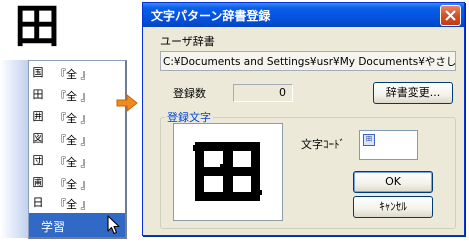 Image resolution: width=469 pixels, height=242 pixels. What do you see at coordinates (393, 207) in the screenshot?
I see `cancel-button: ｷｬﾝｾﾙ` at bounding box center [393, 207].